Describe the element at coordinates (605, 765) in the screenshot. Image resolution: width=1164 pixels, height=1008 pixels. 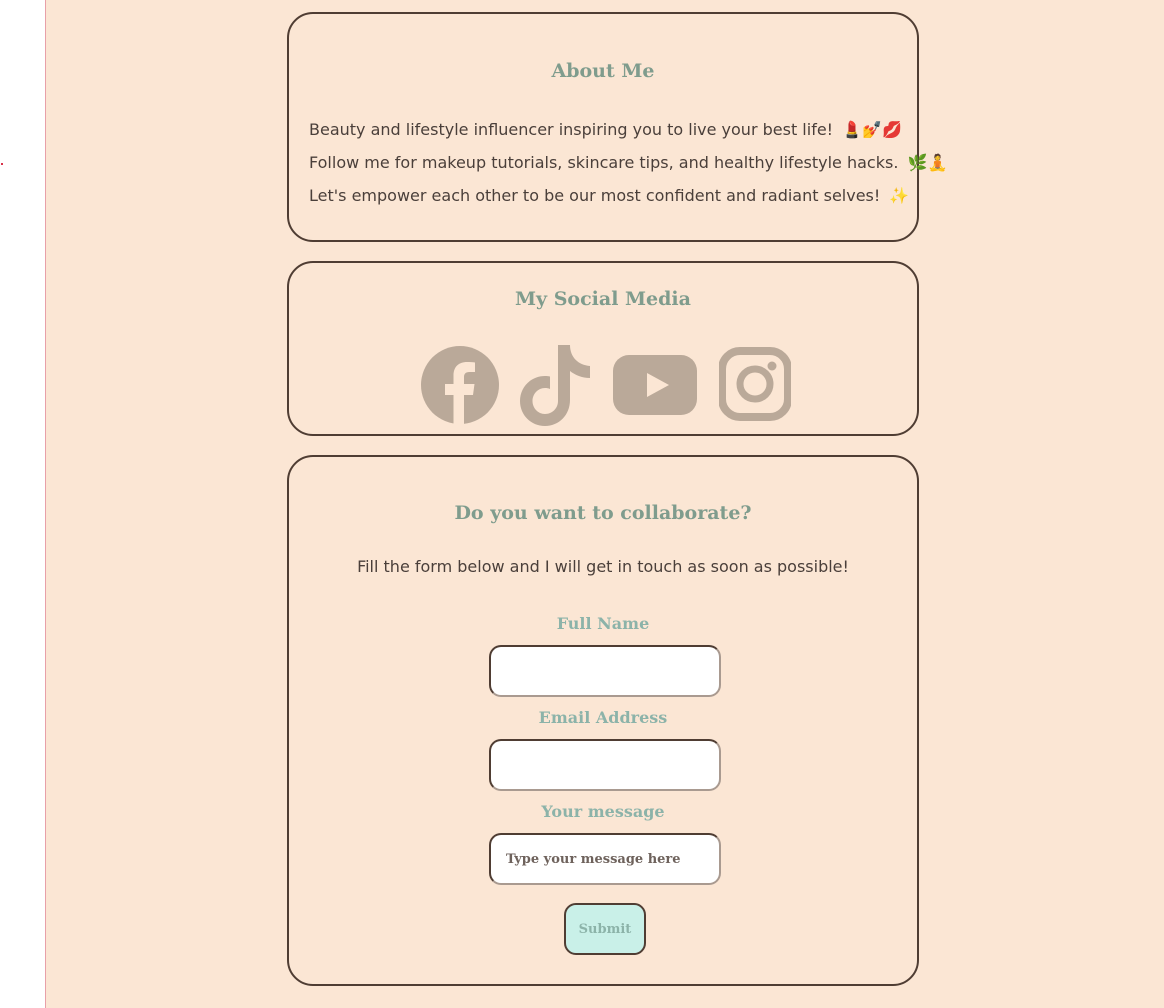
I see `email-address-input` at that location.